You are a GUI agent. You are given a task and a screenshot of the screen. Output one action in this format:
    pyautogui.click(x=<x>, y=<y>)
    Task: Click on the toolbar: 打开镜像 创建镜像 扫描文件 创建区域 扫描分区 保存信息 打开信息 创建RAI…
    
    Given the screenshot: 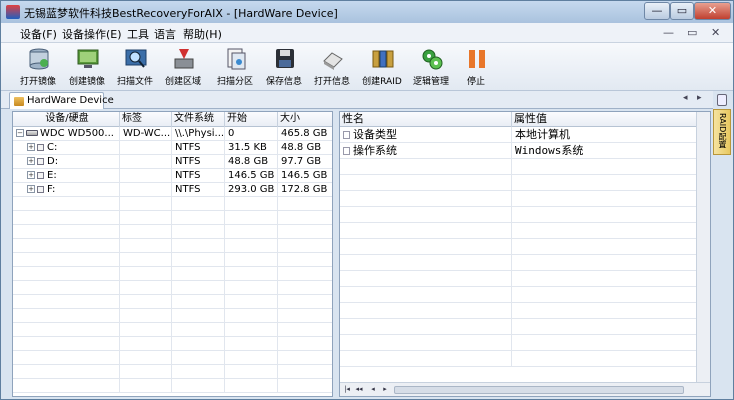 What is the action you would take?
    pyautogui.click(x=367, y=67)
    